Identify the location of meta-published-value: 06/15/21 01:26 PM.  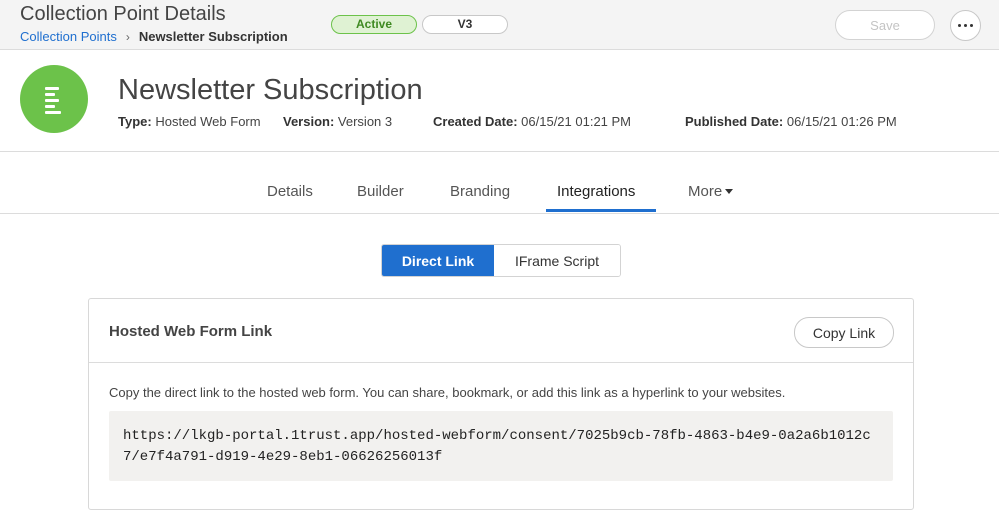
(841, 121).